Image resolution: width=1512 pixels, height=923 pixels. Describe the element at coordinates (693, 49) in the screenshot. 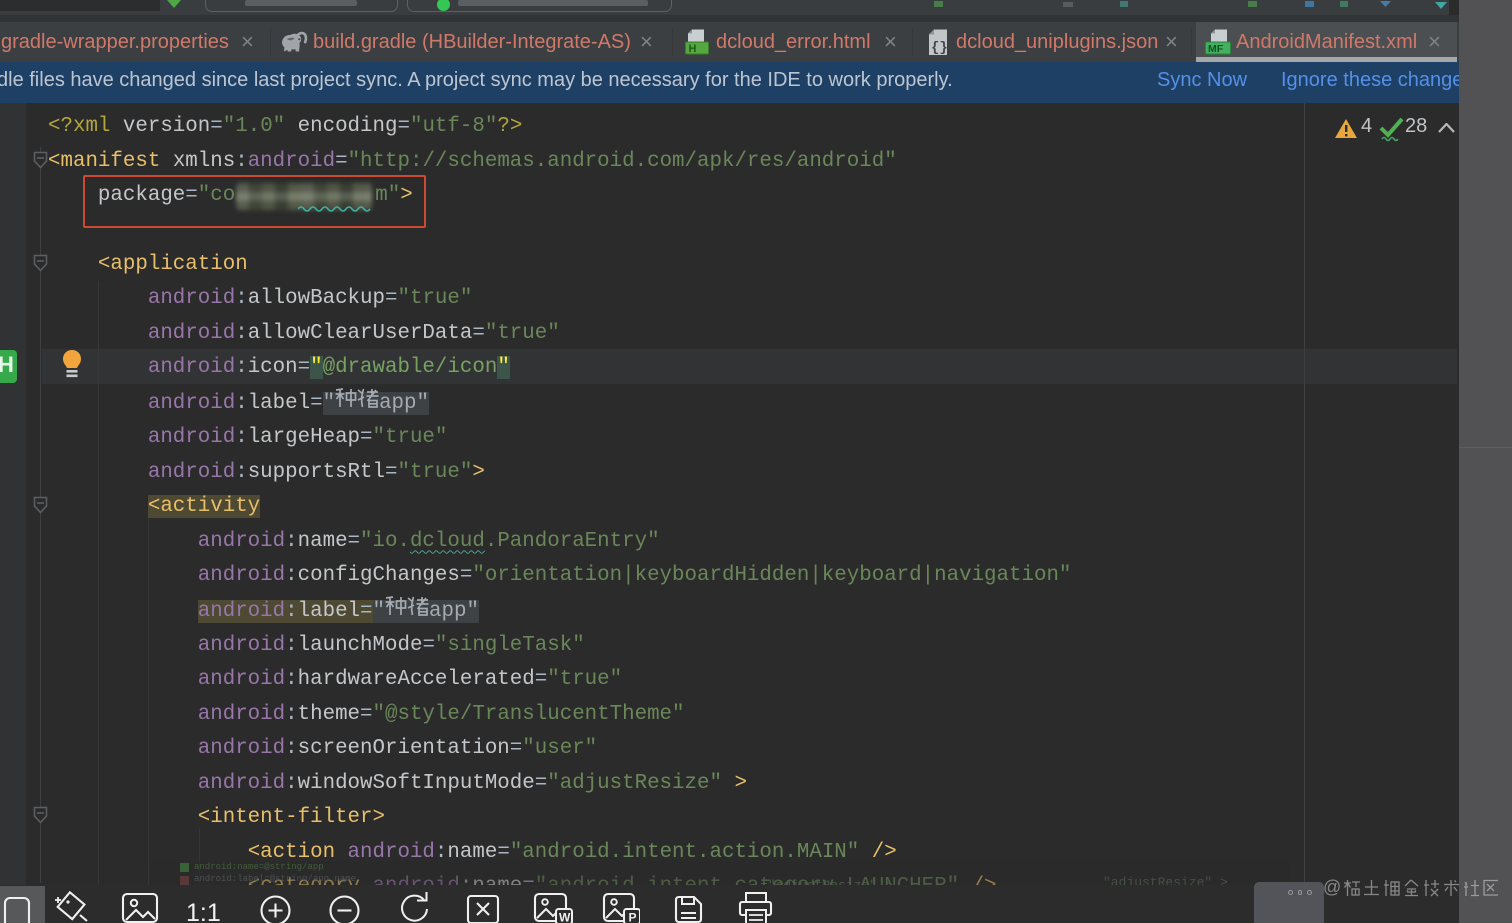

I see `svg-text: H` at that location.